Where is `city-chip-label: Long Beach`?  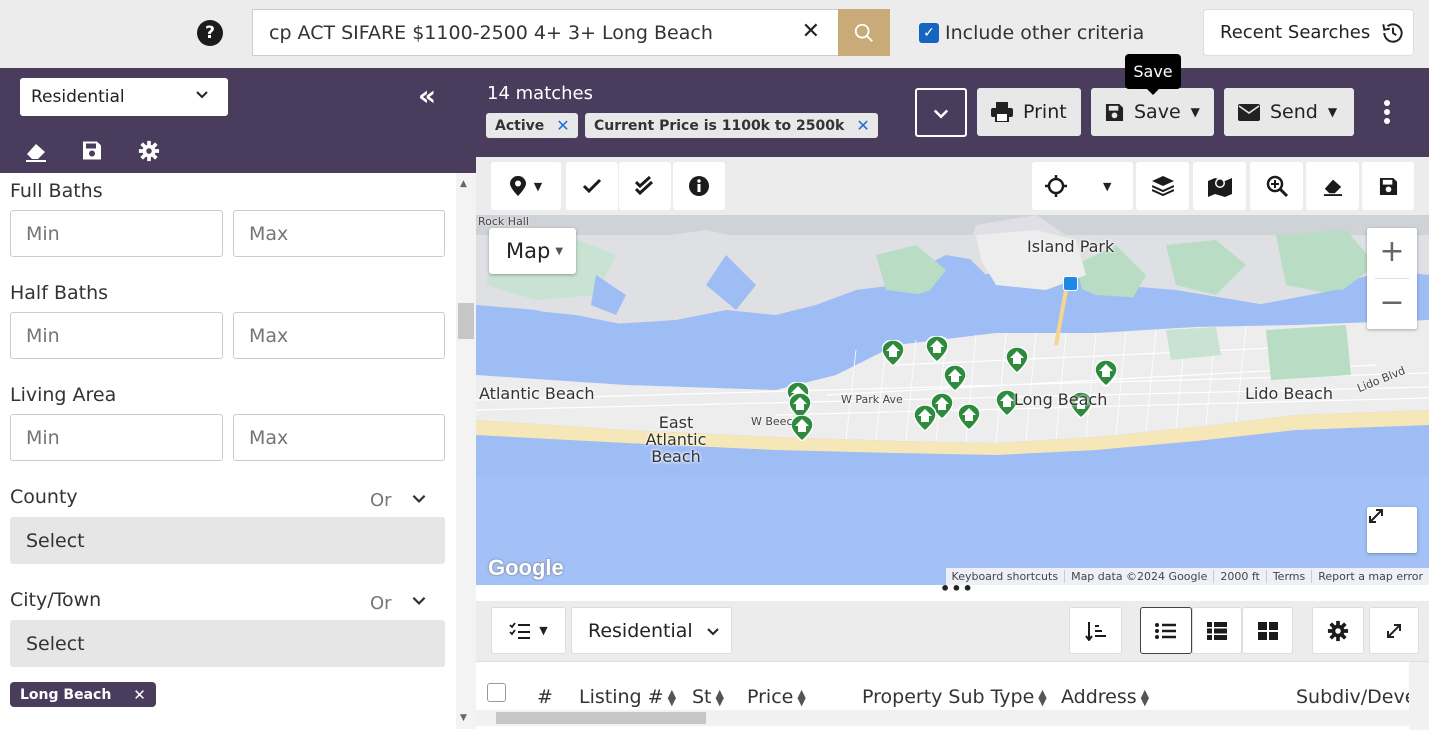
city-chip-label: Long Beach is located at coordinates (66, 694).